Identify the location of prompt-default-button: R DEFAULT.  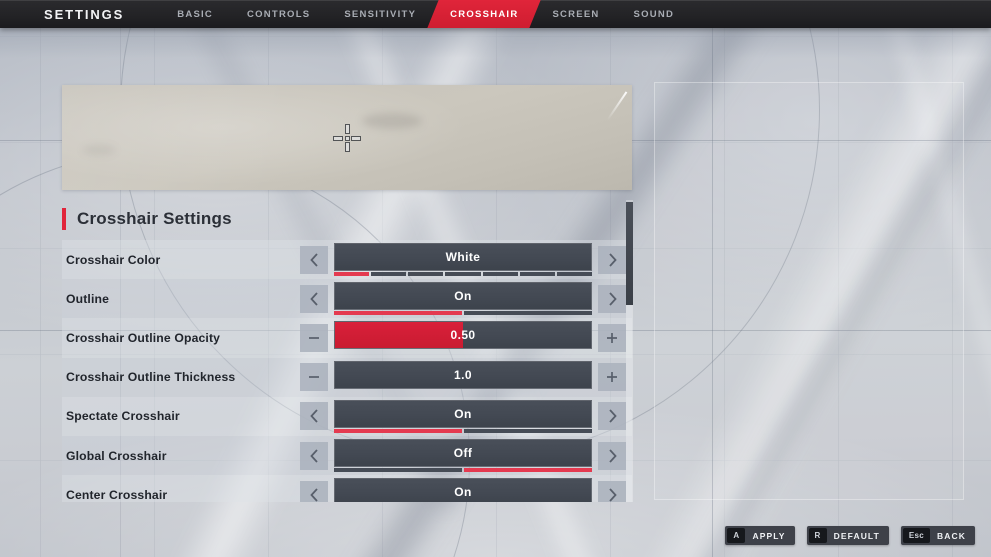
(847, 535).